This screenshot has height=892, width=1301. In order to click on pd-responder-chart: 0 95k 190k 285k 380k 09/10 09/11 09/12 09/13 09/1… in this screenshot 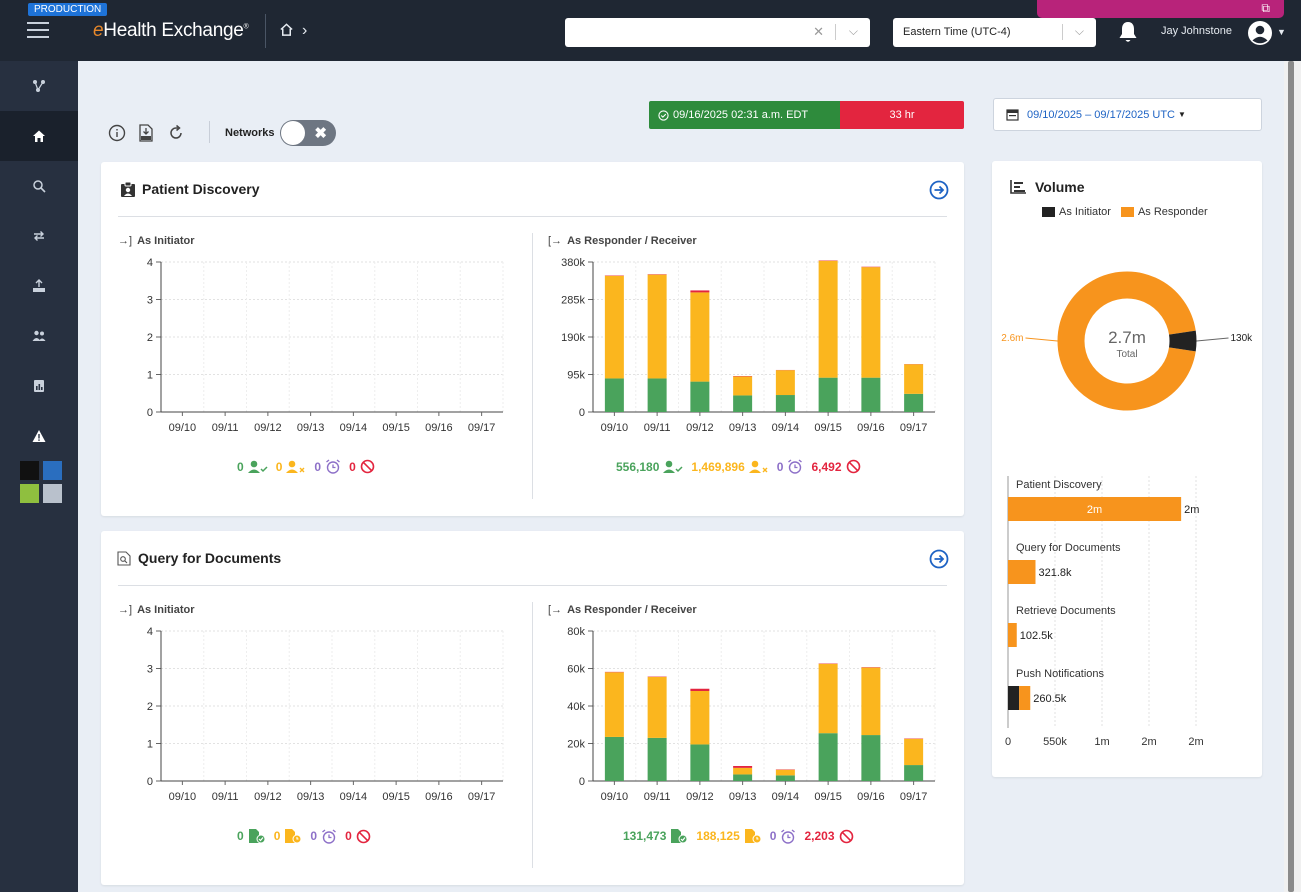, I will do `click(748, 345)`.